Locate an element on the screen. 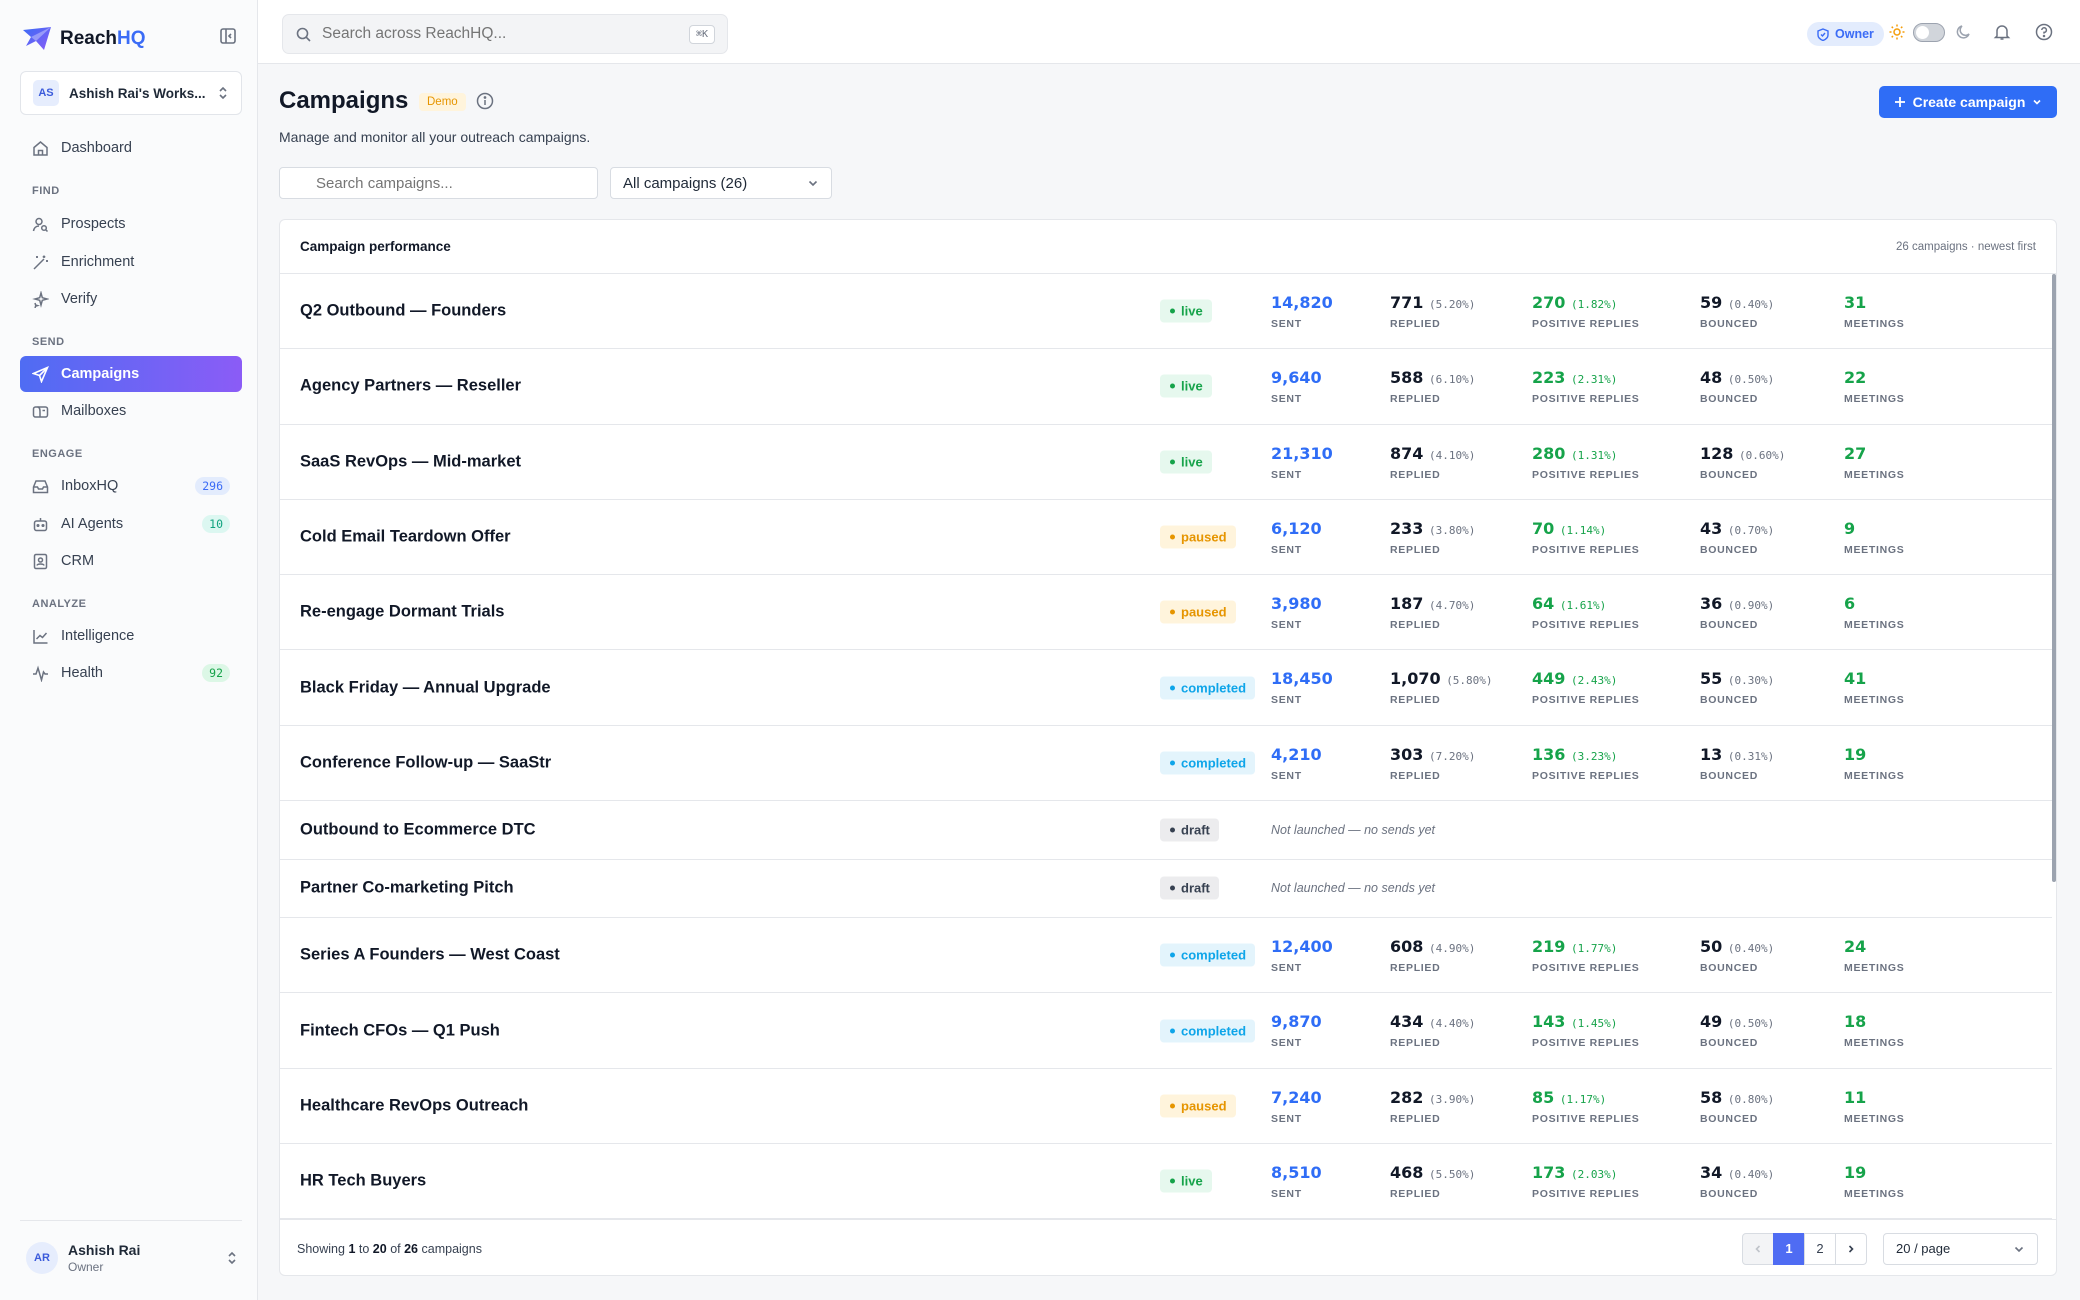 The image size is (2080, 1300). sidebar-item-verify: Verify is located at coordinates (131, 299).